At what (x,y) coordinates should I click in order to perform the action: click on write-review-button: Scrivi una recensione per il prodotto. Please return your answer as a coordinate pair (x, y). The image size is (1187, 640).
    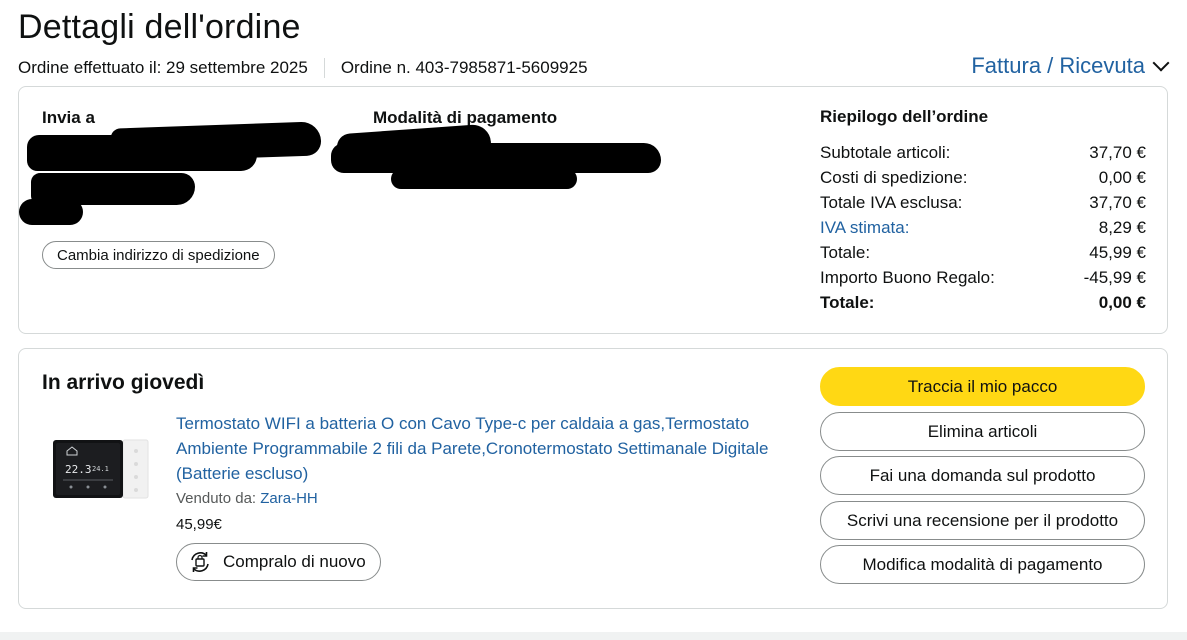
    Looking at the image, I should click on (982, 520).